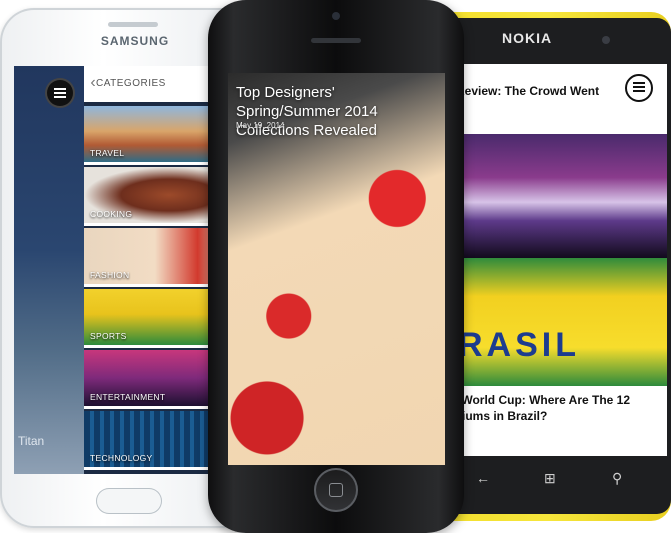 Image resolution: width=671 pixels, height=533 pixels. Describe the element at coordinates (260, 125) in the screenshot. I see `article-date: May 19, 2014` at that location.